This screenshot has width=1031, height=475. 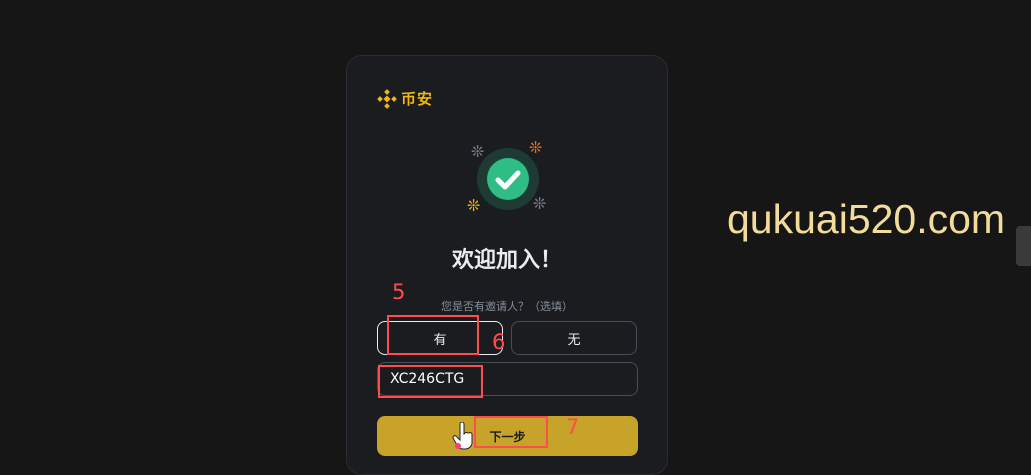 What do you see at coordinates (417, 99) in the screenshot?
I see `brand-name: 币安` at bounding box center [417, 99].